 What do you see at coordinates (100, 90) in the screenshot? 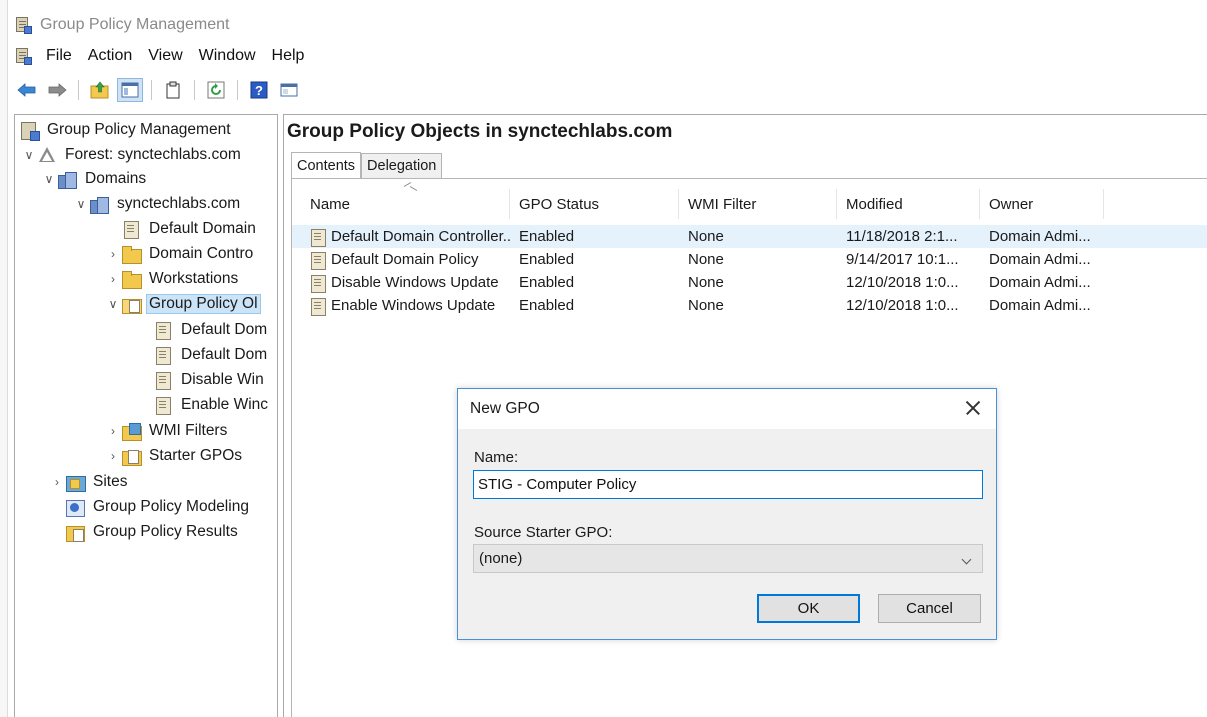
I see `up-folder-icon` at bounding box center [100, 90].